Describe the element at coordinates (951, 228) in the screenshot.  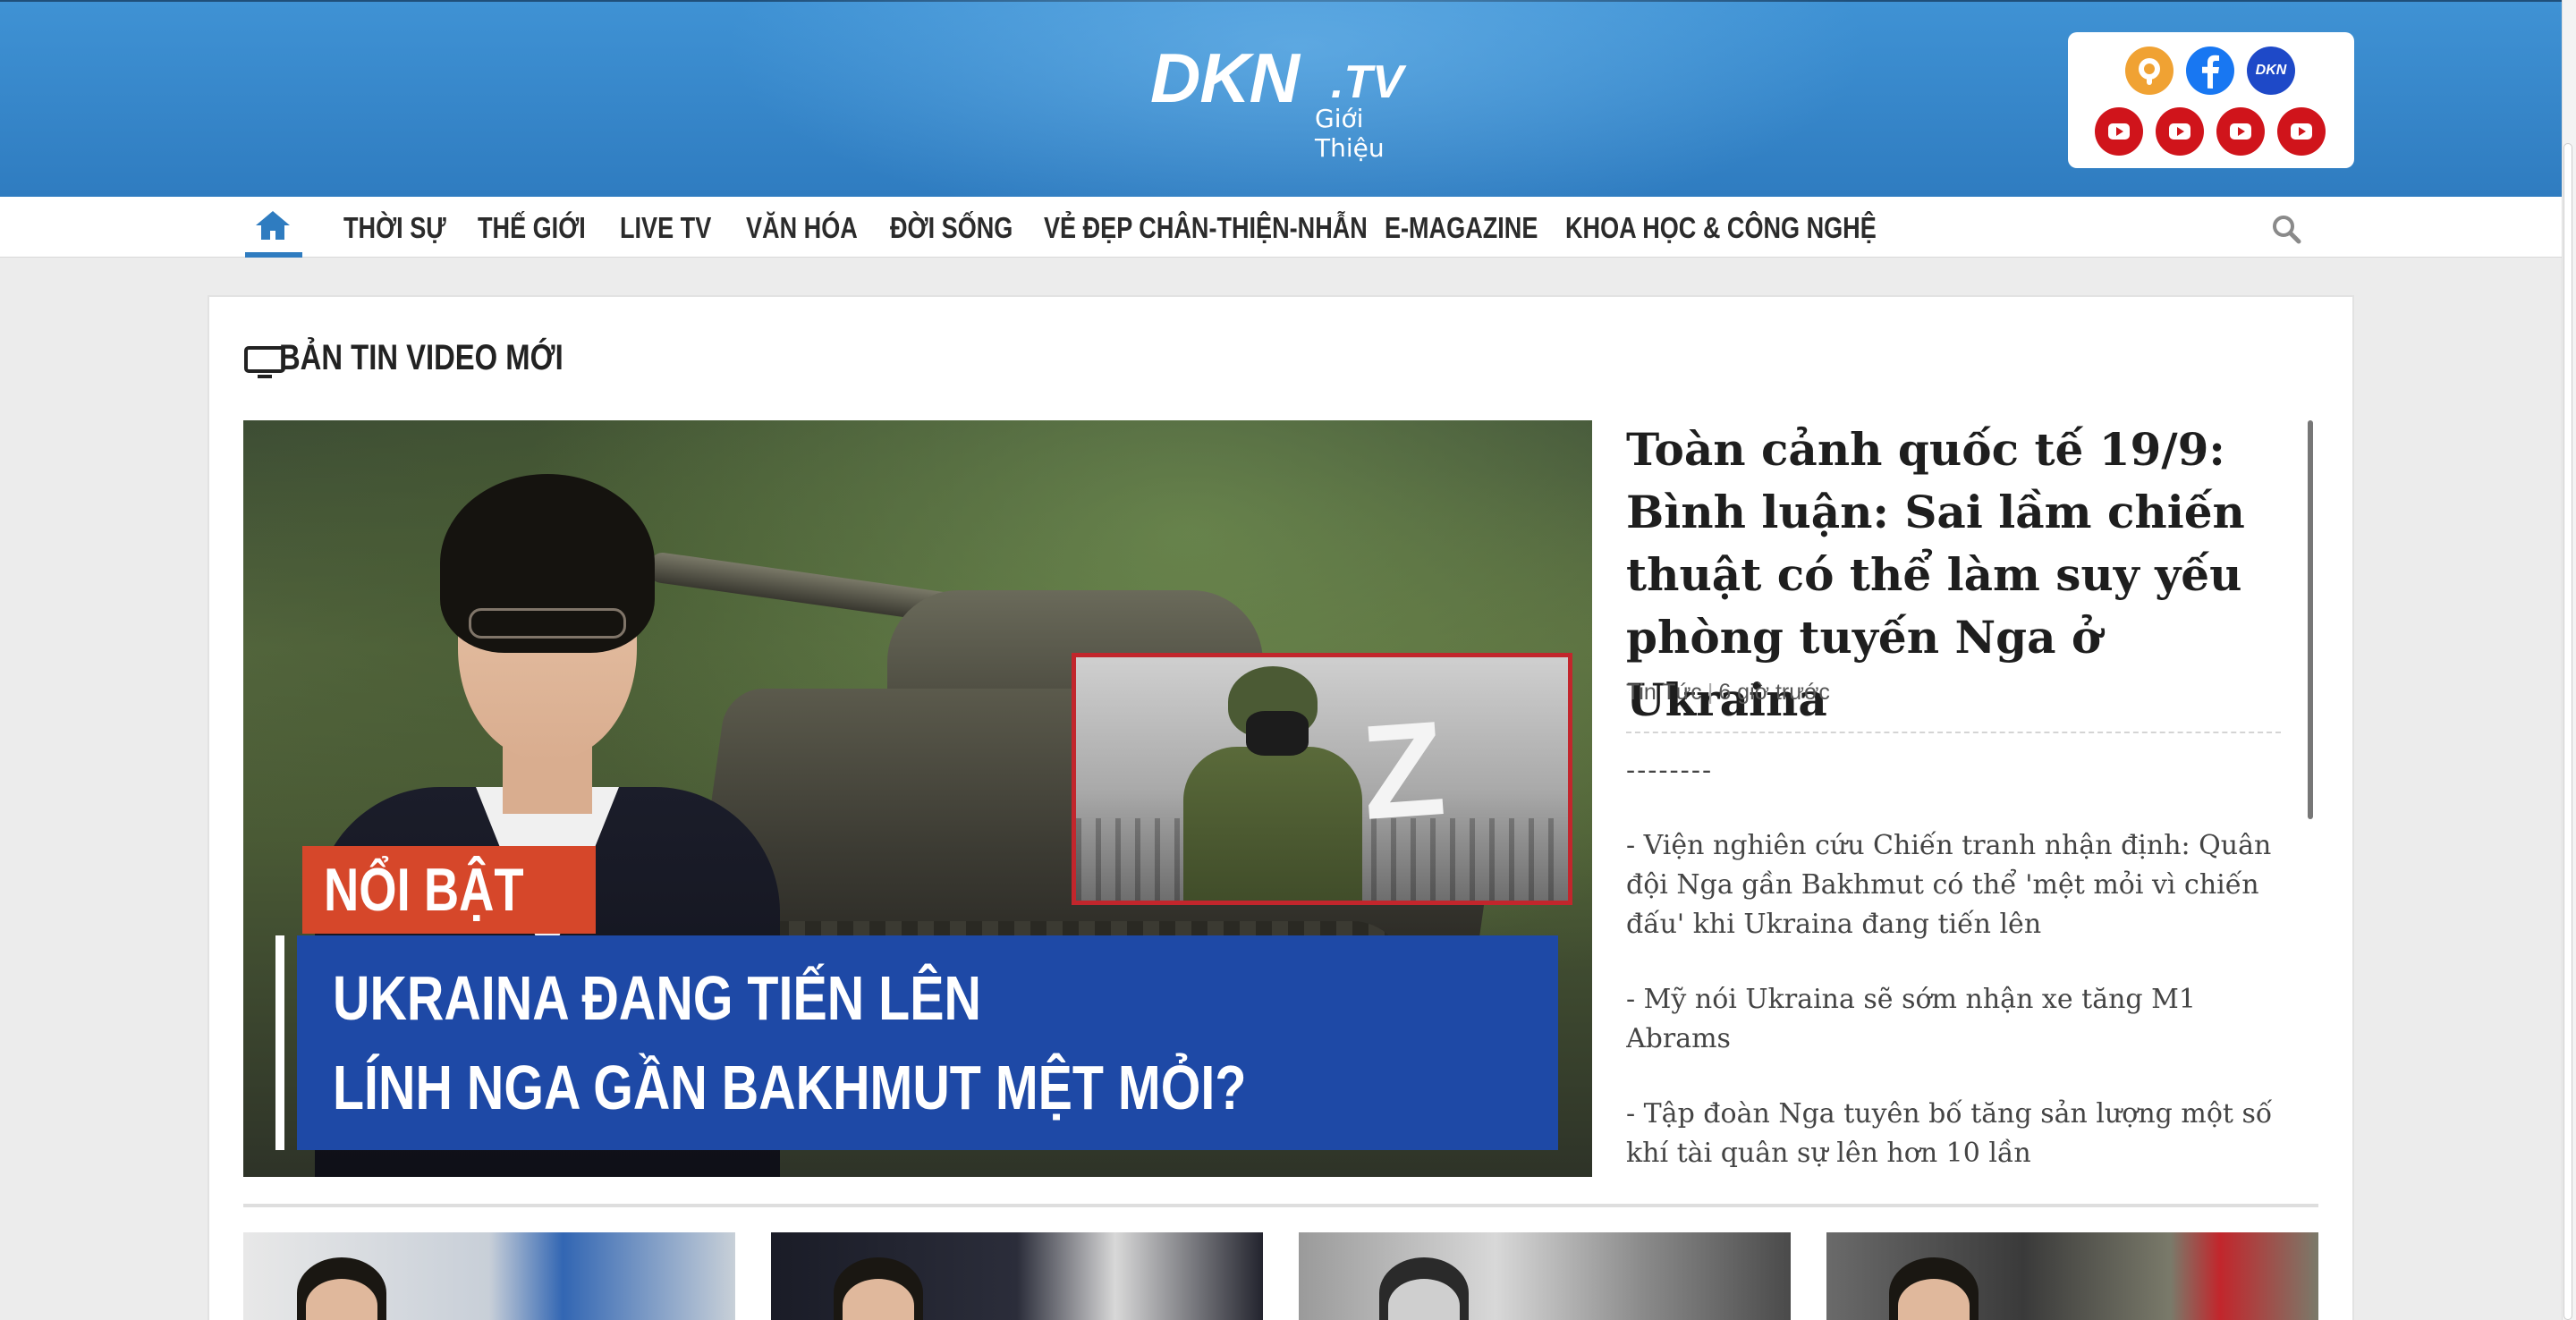
I see `nav-item-doi-song: ĐỜI SỐNG` at that location.